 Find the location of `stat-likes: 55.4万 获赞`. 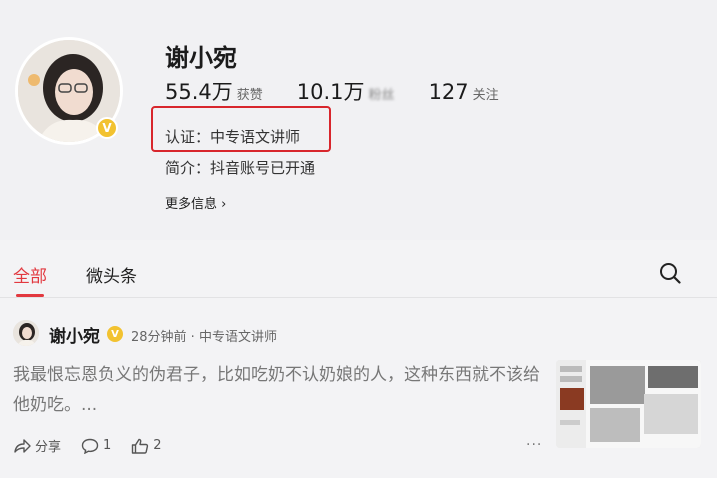

stat-likes: 55.4万 获赞 is located at coordinates (214, 91).